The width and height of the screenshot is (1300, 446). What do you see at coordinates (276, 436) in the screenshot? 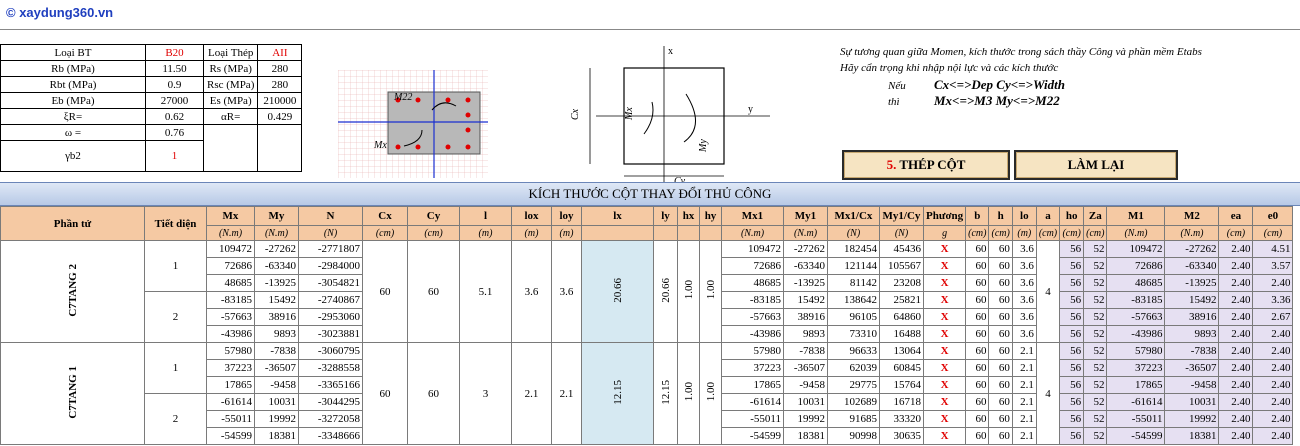
I see `my-value: 18381` at bounding box center [276, 436].